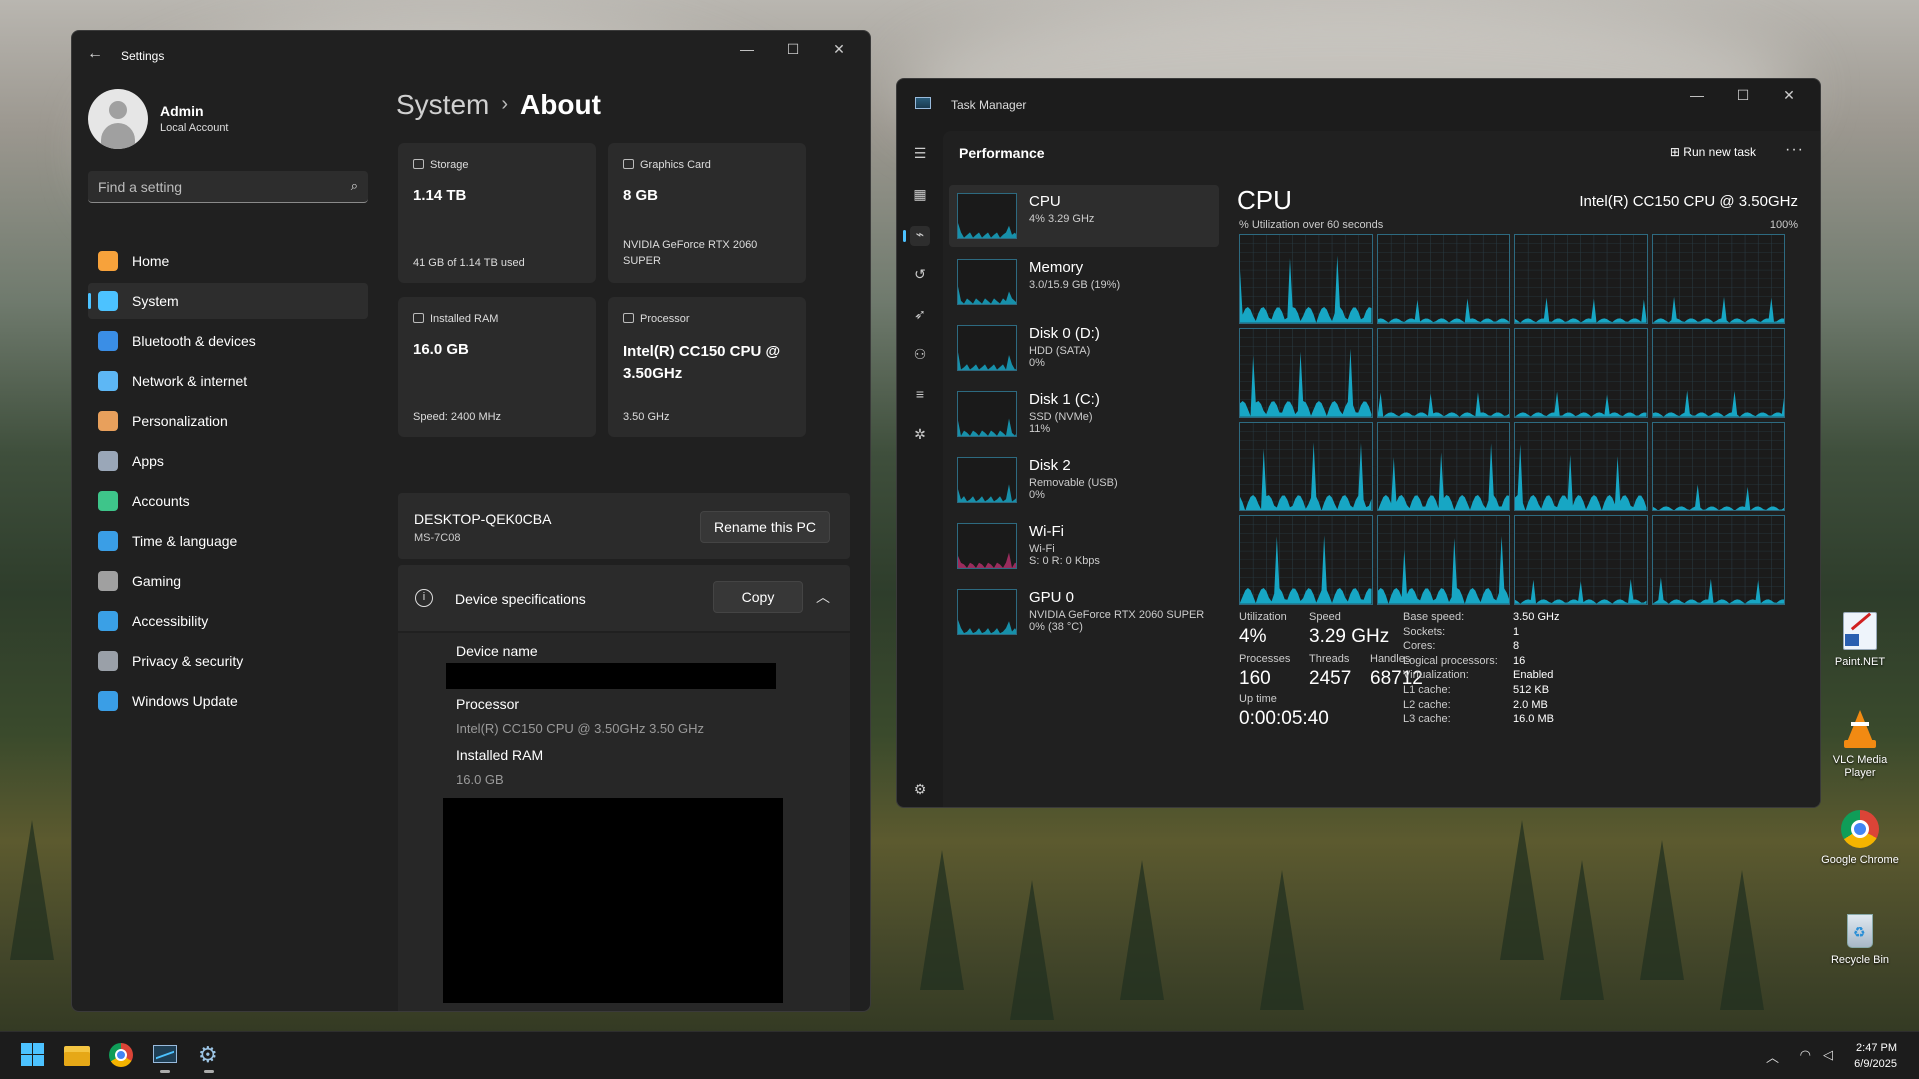  Describe the element at coordinates (1434, 617) in the screenshot. I see `detail-key: Base speed:` at that location.